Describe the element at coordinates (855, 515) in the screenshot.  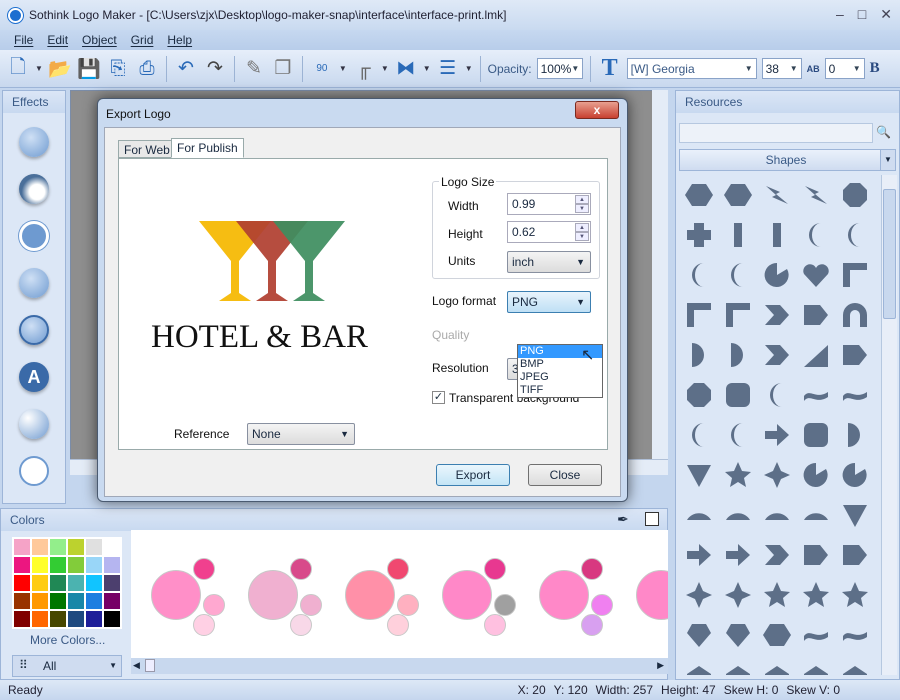
I see `shape-shield-tri-icon` at that location.